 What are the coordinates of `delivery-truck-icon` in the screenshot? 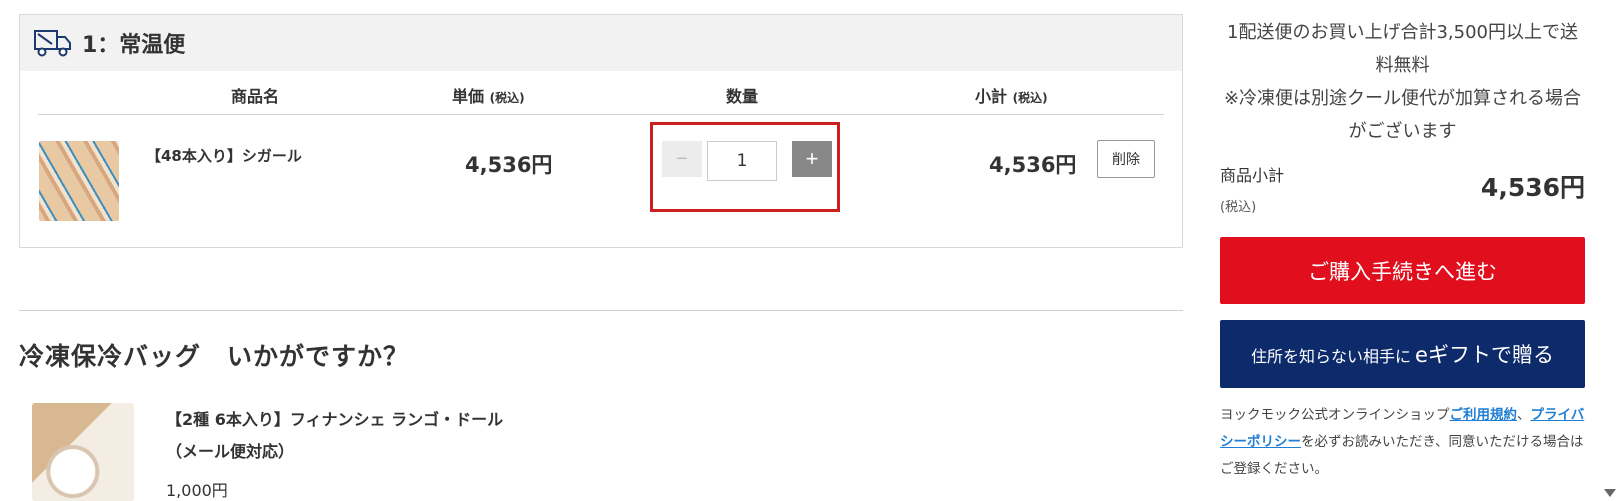 It's located at (52, 43).